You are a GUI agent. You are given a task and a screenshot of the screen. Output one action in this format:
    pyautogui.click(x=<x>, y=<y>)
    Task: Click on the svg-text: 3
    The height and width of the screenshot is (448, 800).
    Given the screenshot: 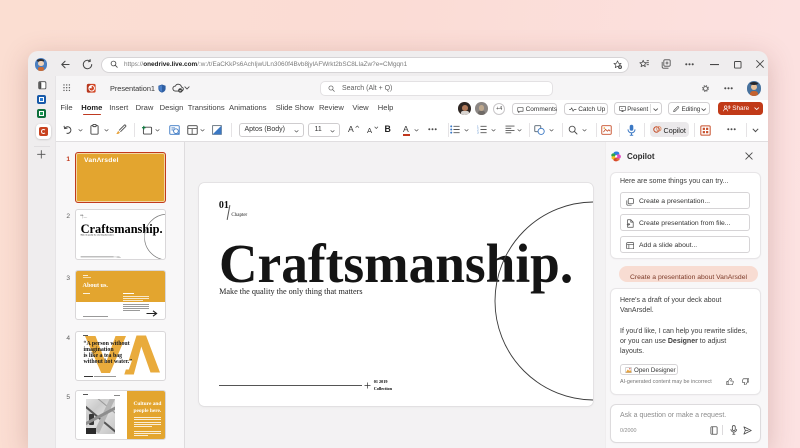 What is the action you would take?
    pyautogui.click(x=478, y=133)
    